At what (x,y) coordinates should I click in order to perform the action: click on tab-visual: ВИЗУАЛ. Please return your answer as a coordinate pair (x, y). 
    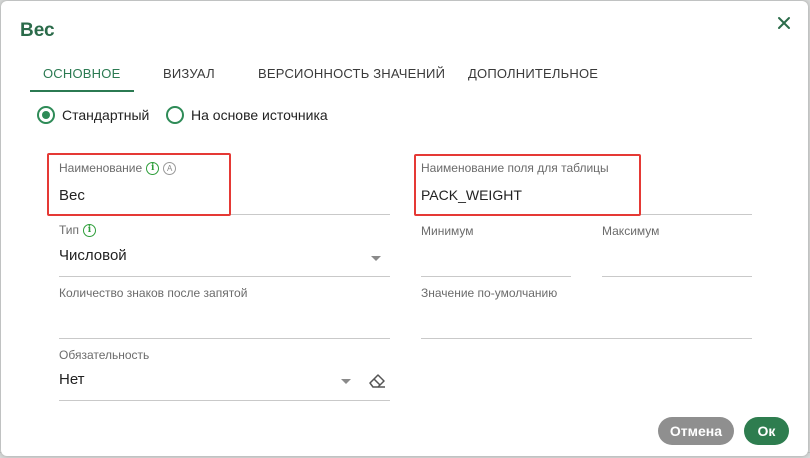
    Looking at the image, I should click on (189, 73).